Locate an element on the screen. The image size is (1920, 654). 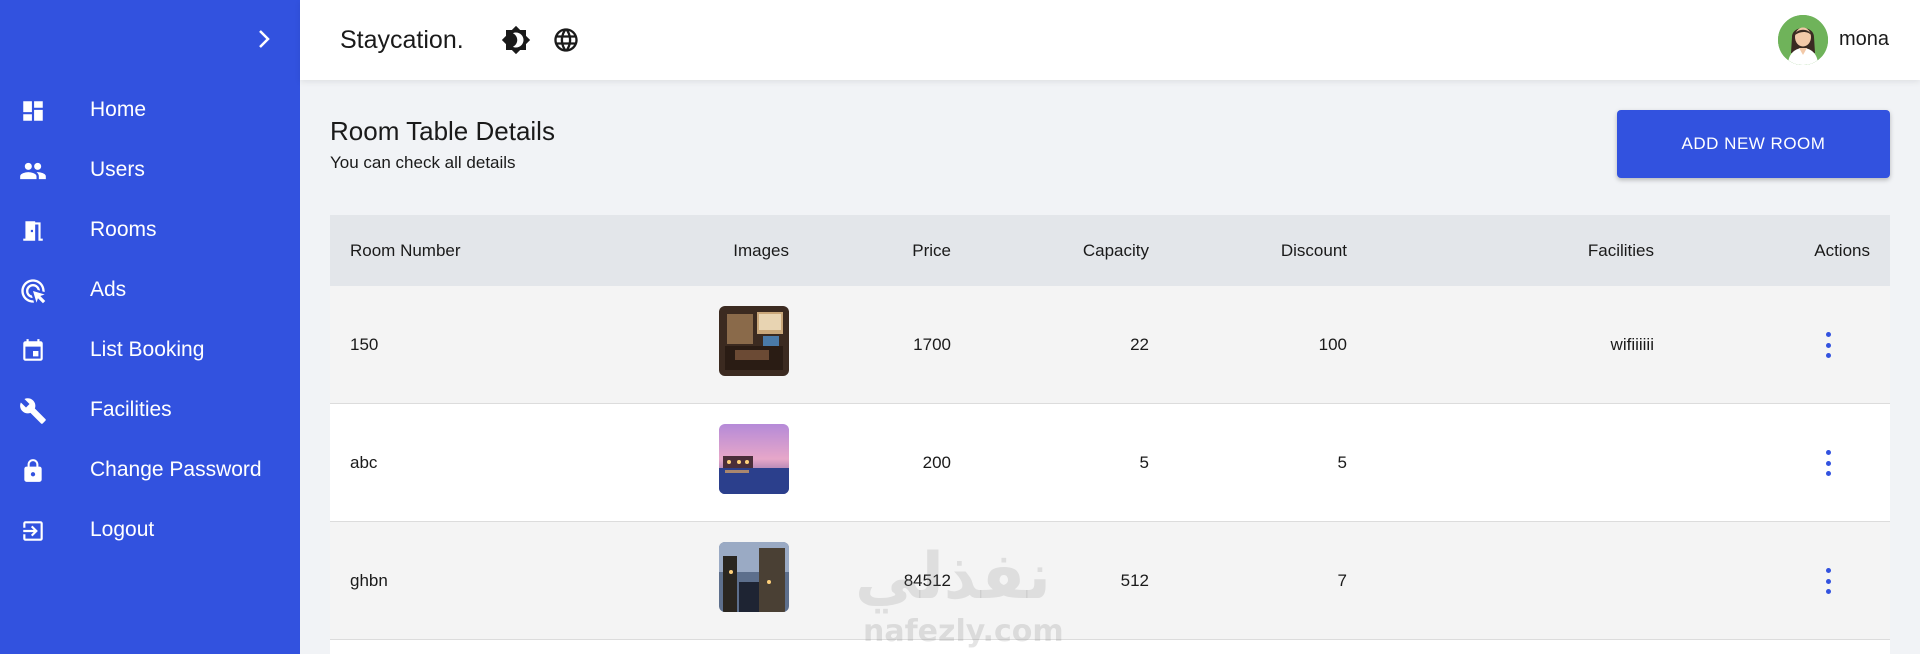
room-number-cell: ghbn is located at coordinates (369, 580).